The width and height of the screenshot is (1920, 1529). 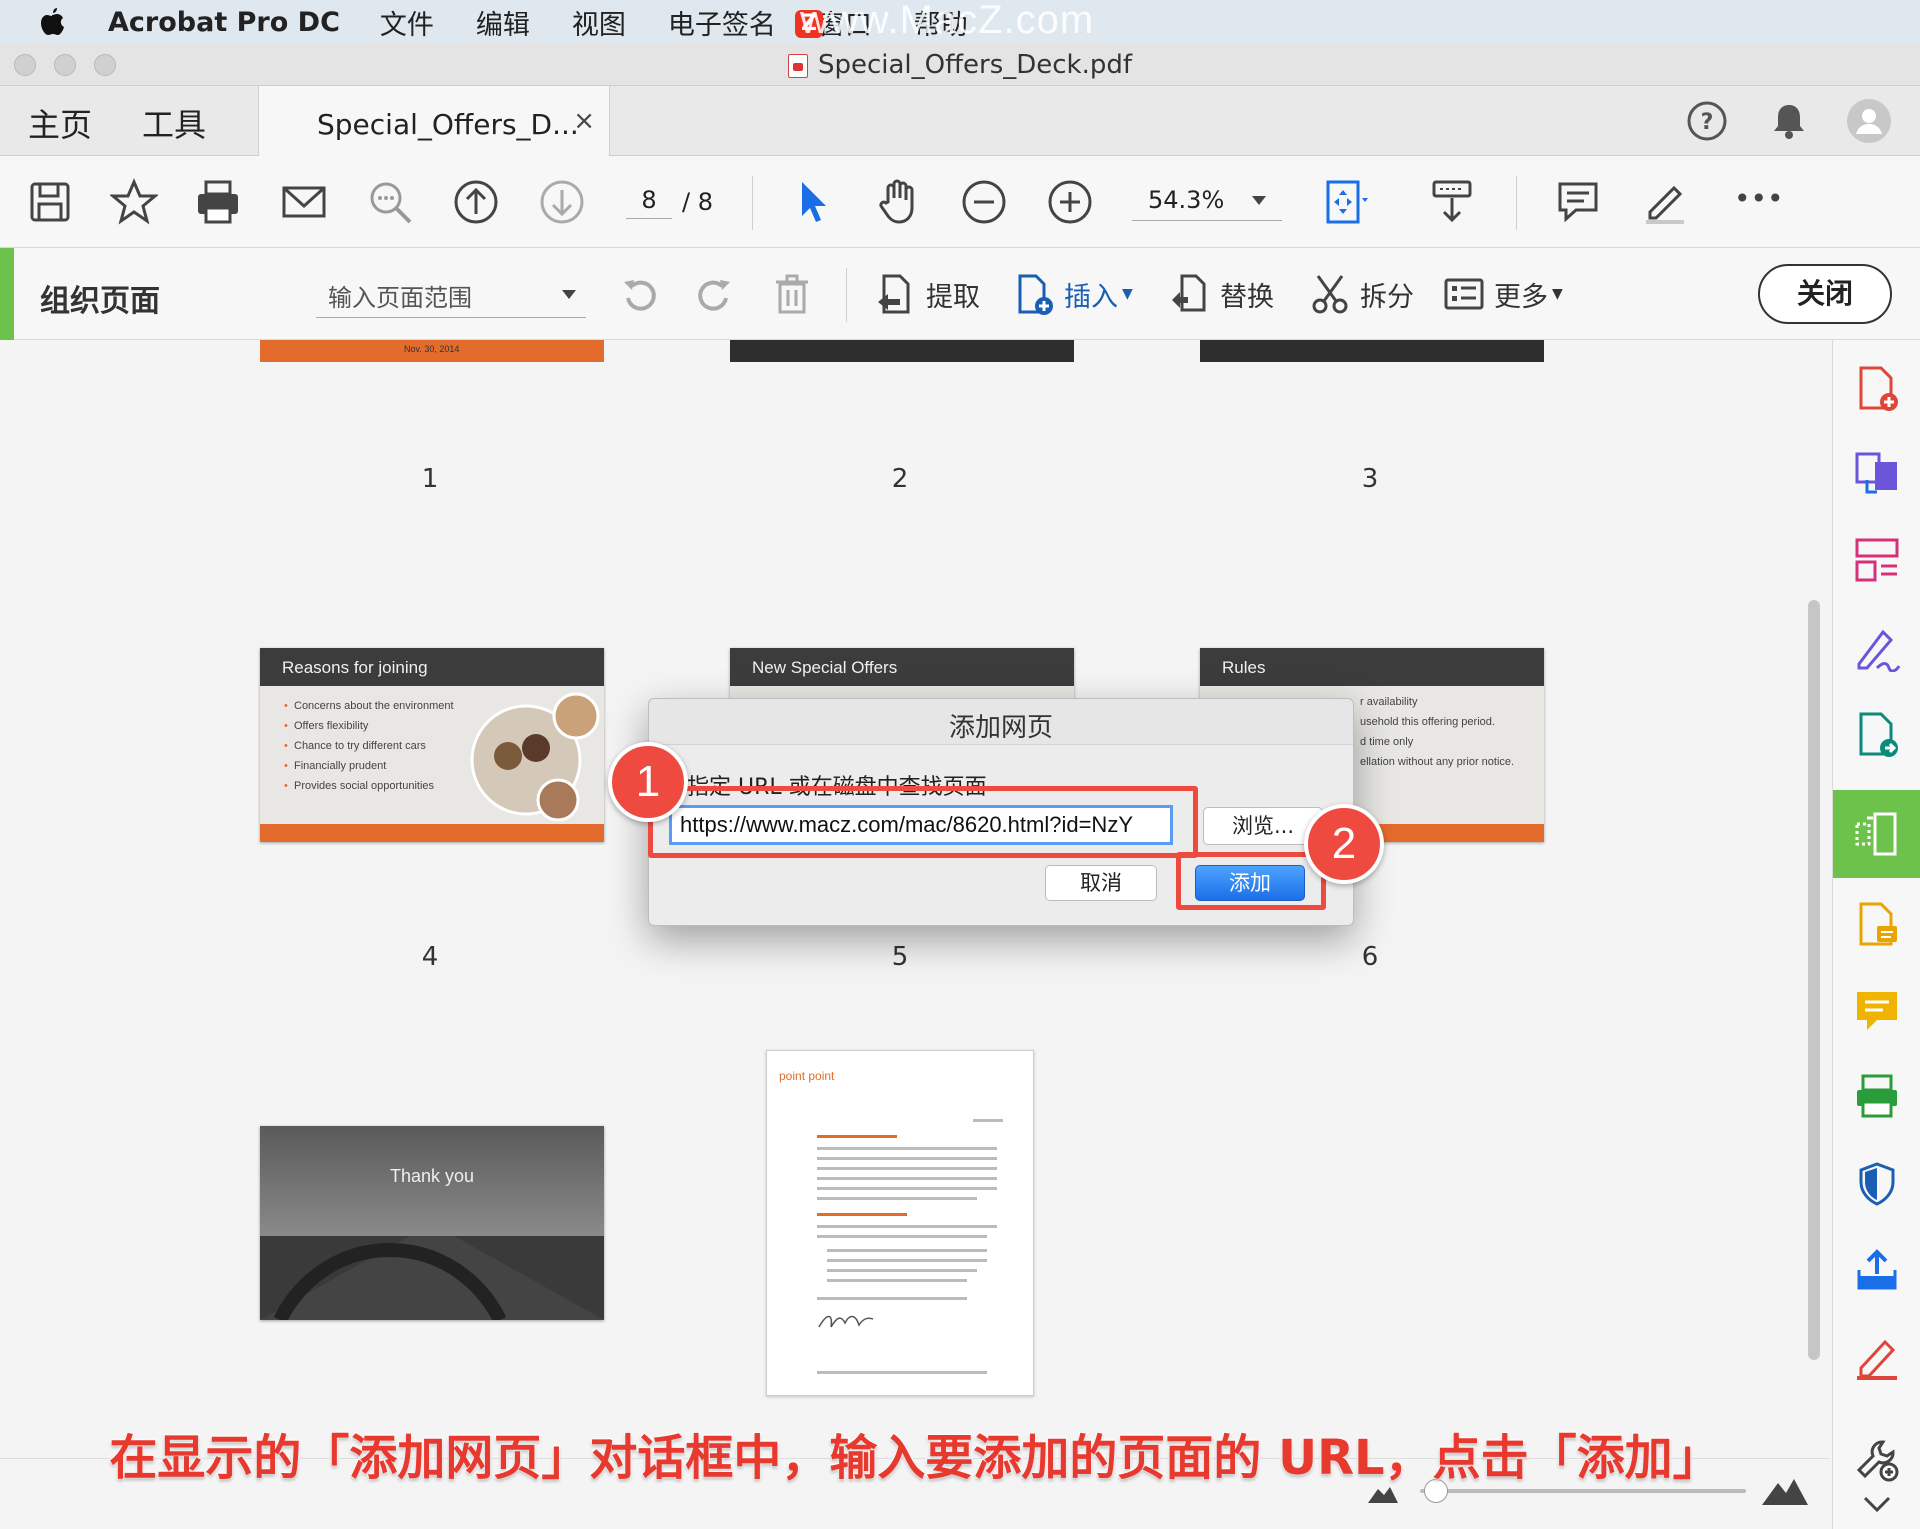 I want to click on thumbnail-size-slider-track, so click(x=1583, y=1491).